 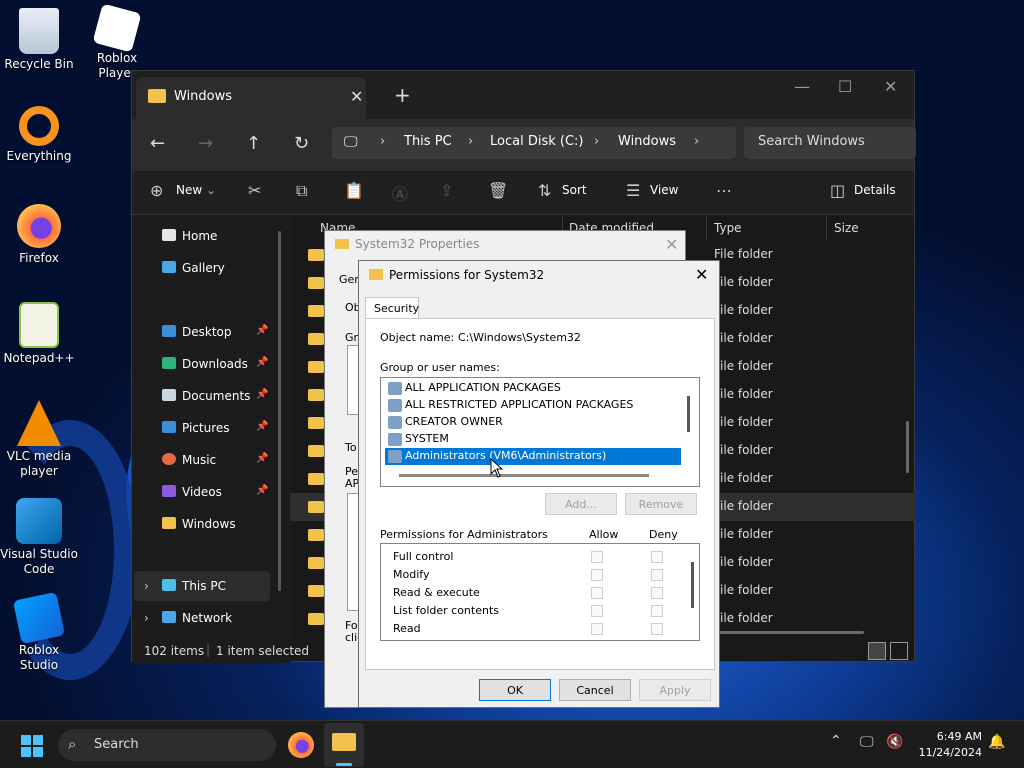 What do you see at coordinates (32, 746) in the screenshot?
I see `start-button` at bounding box center [32, 746].